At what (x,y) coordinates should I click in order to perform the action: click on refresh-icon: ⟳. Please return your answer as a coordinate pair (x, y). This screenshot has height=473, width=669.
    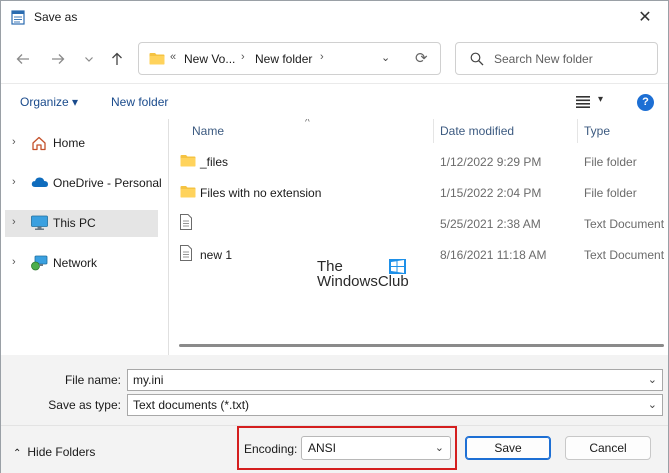
    Looking at the image, I should click on (421, 58).